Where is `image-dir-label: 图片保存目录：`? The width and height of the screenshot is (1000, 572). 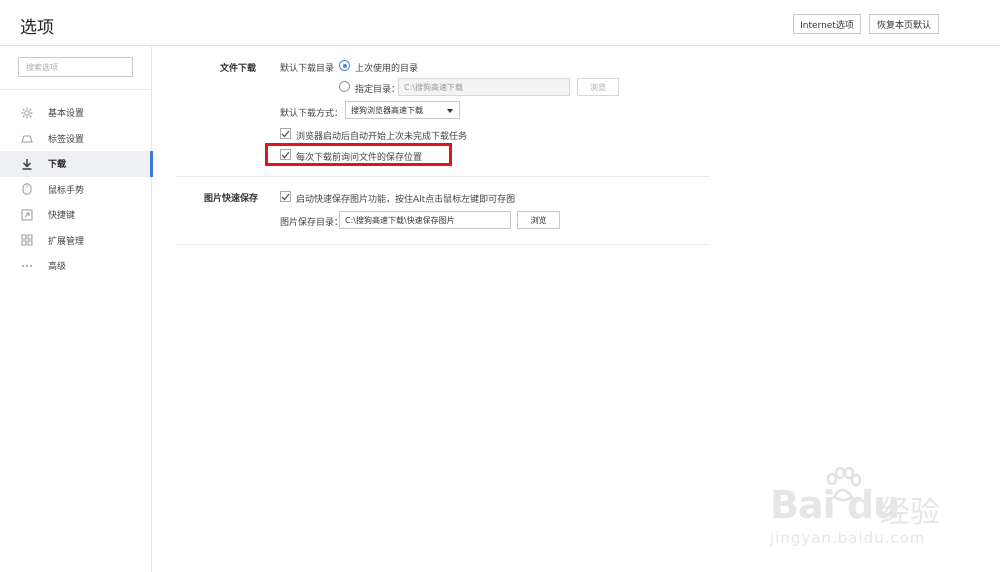
image-dir-label: 图片保存目录： is located at coordinates (312, 223).